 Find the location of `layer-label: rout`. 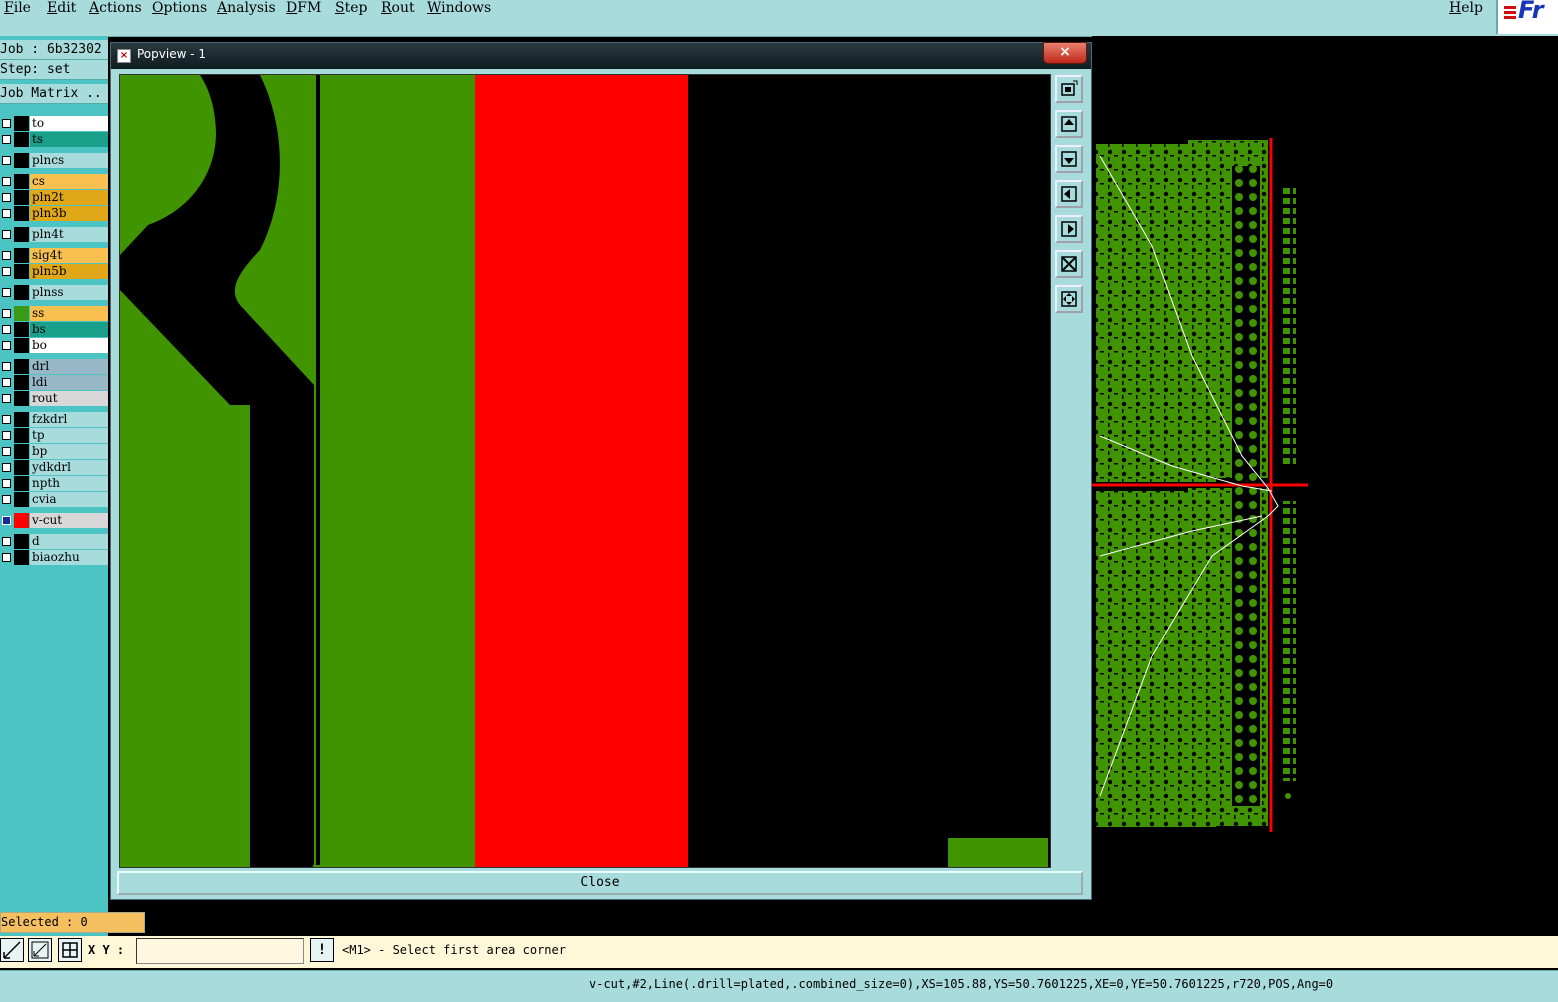

layer-label: rout is located at coordinates (69, 398).